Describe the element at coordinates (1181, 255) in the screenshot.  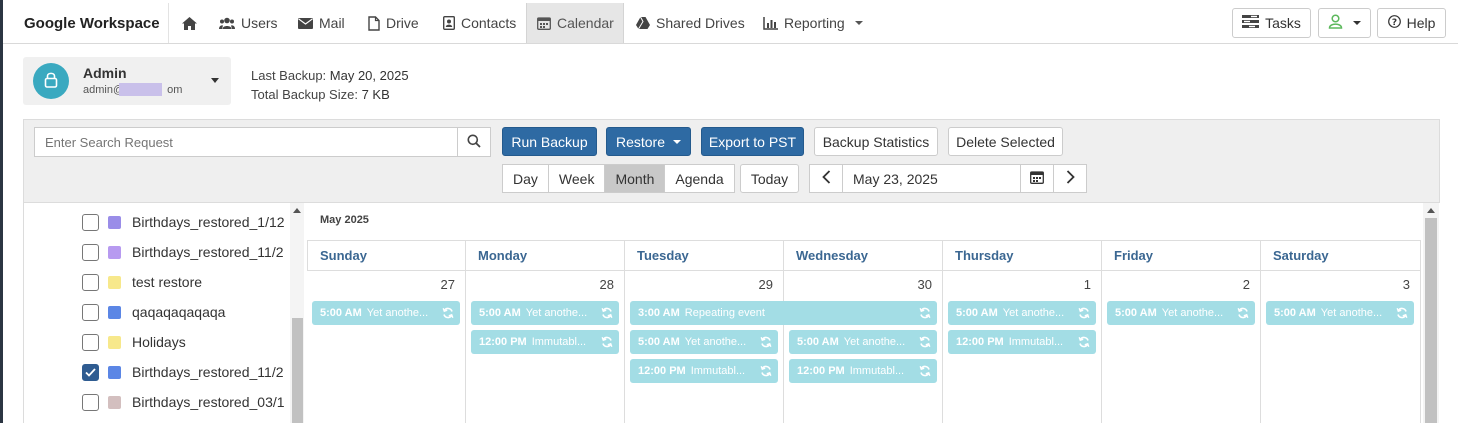
I see `day-header: Friday` at that location.